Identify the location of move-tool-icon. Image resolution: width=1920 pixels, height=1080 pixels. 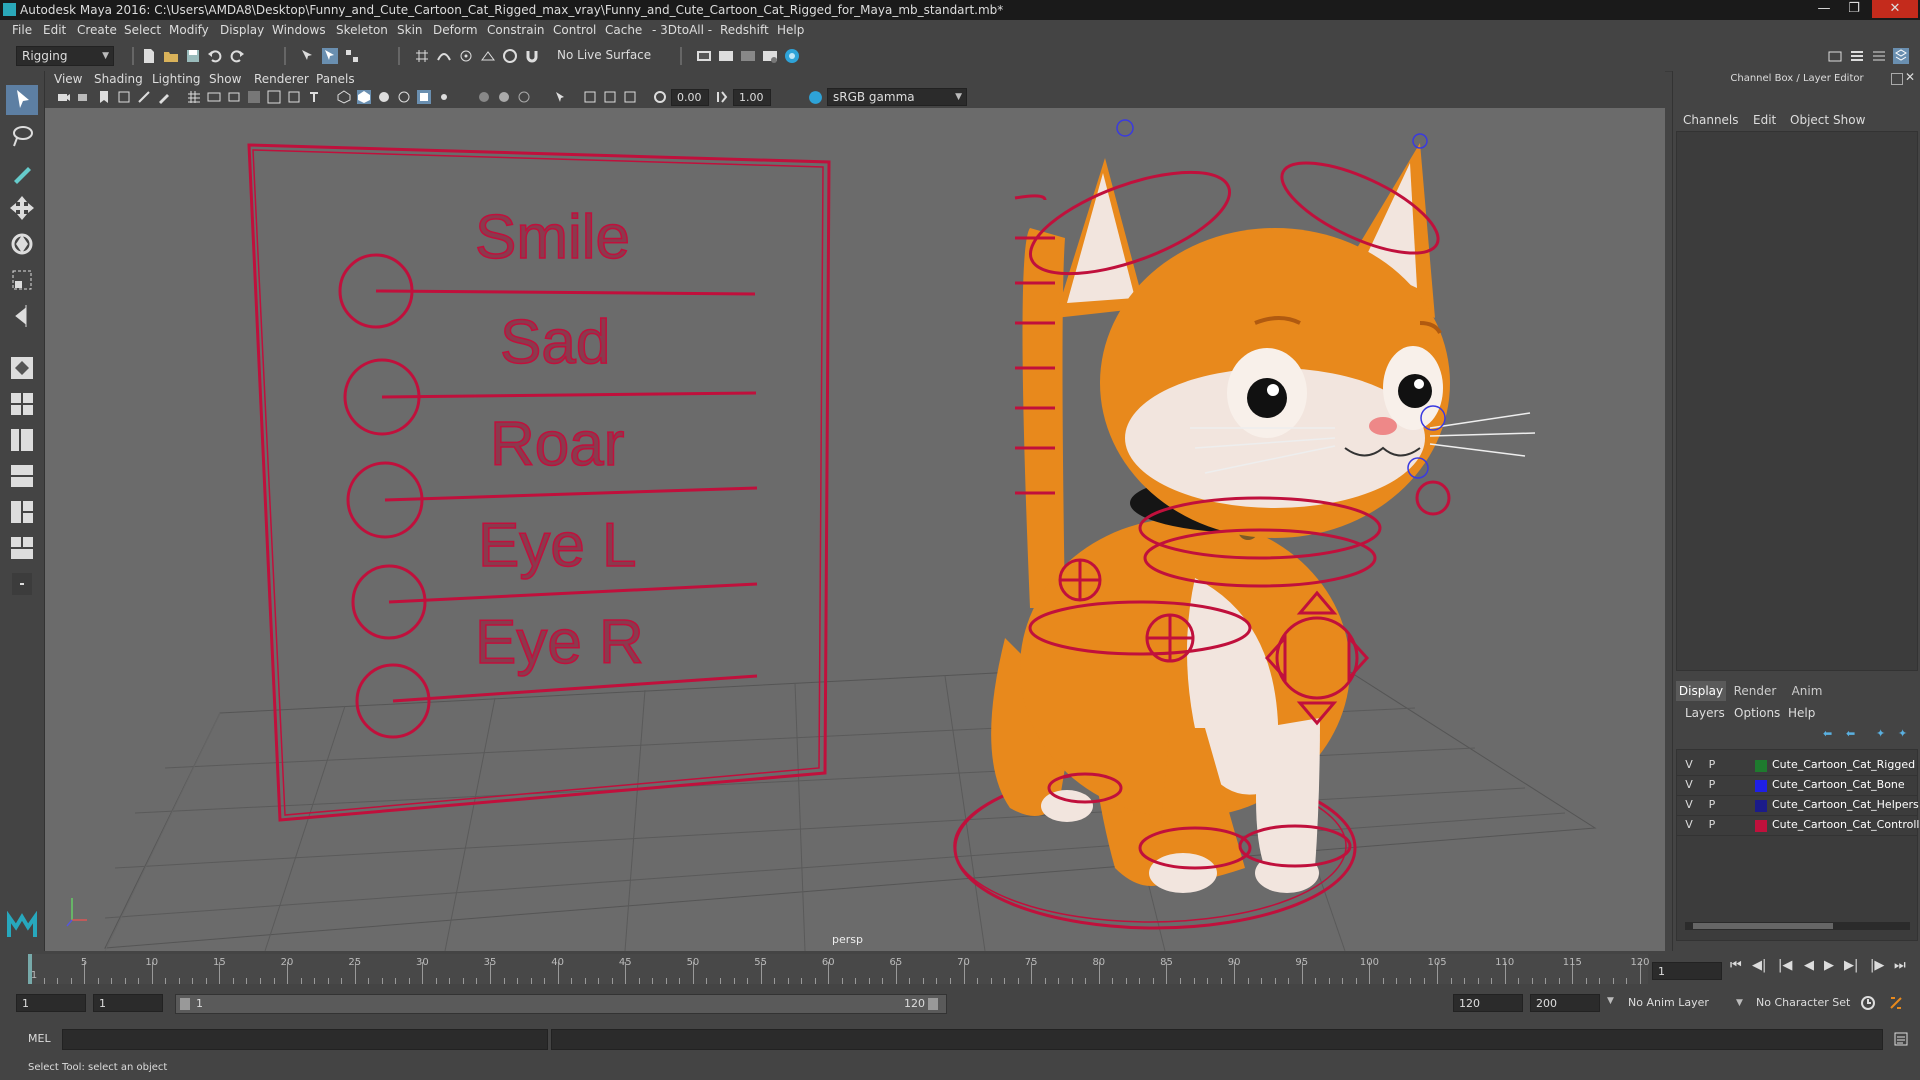
(22, 208).